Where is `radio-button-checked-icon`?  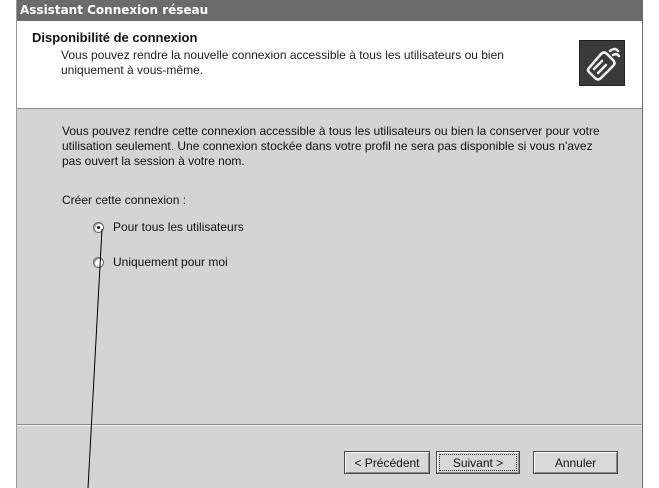 radio-button-checked-icon is located at coordinates (98, 227).